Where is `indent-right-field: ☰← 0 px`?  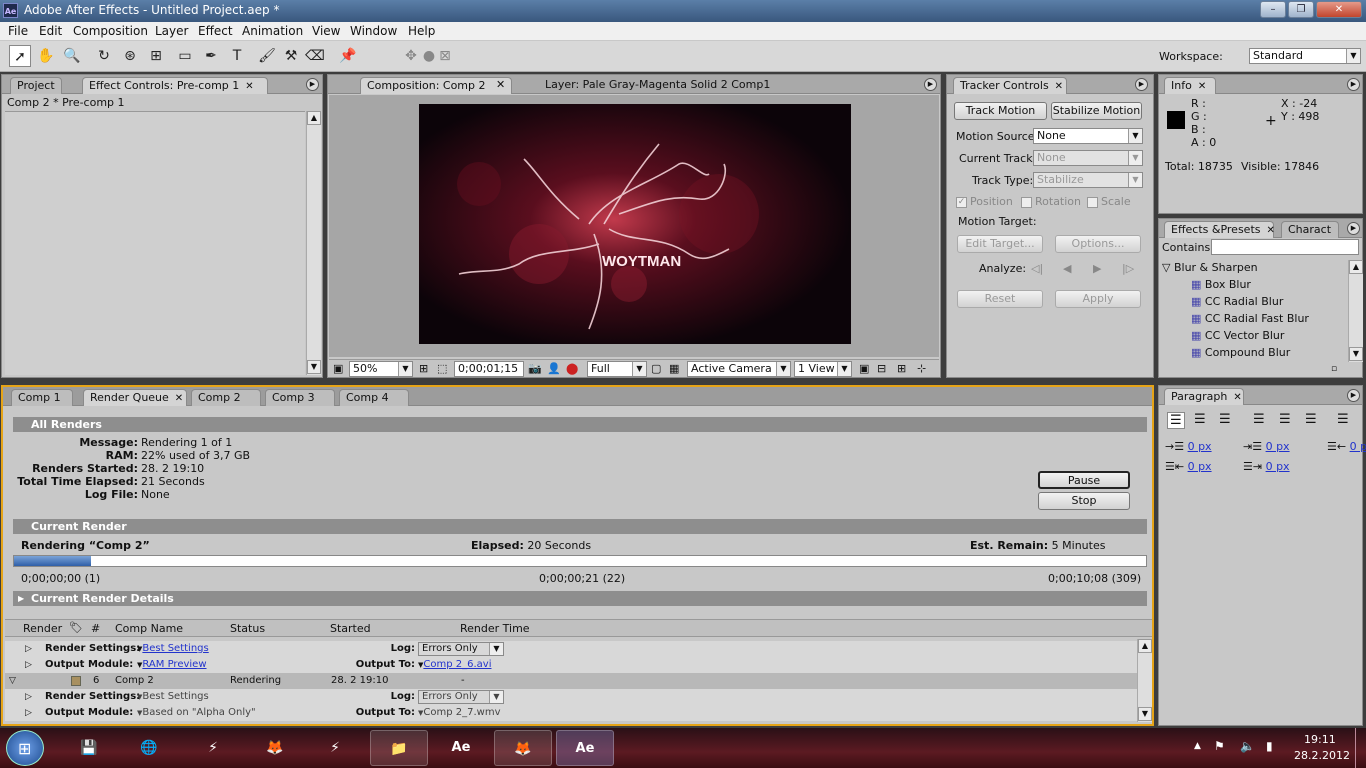 indent-right-field: ☰← 0 px is located at coordinates (1346, 446).